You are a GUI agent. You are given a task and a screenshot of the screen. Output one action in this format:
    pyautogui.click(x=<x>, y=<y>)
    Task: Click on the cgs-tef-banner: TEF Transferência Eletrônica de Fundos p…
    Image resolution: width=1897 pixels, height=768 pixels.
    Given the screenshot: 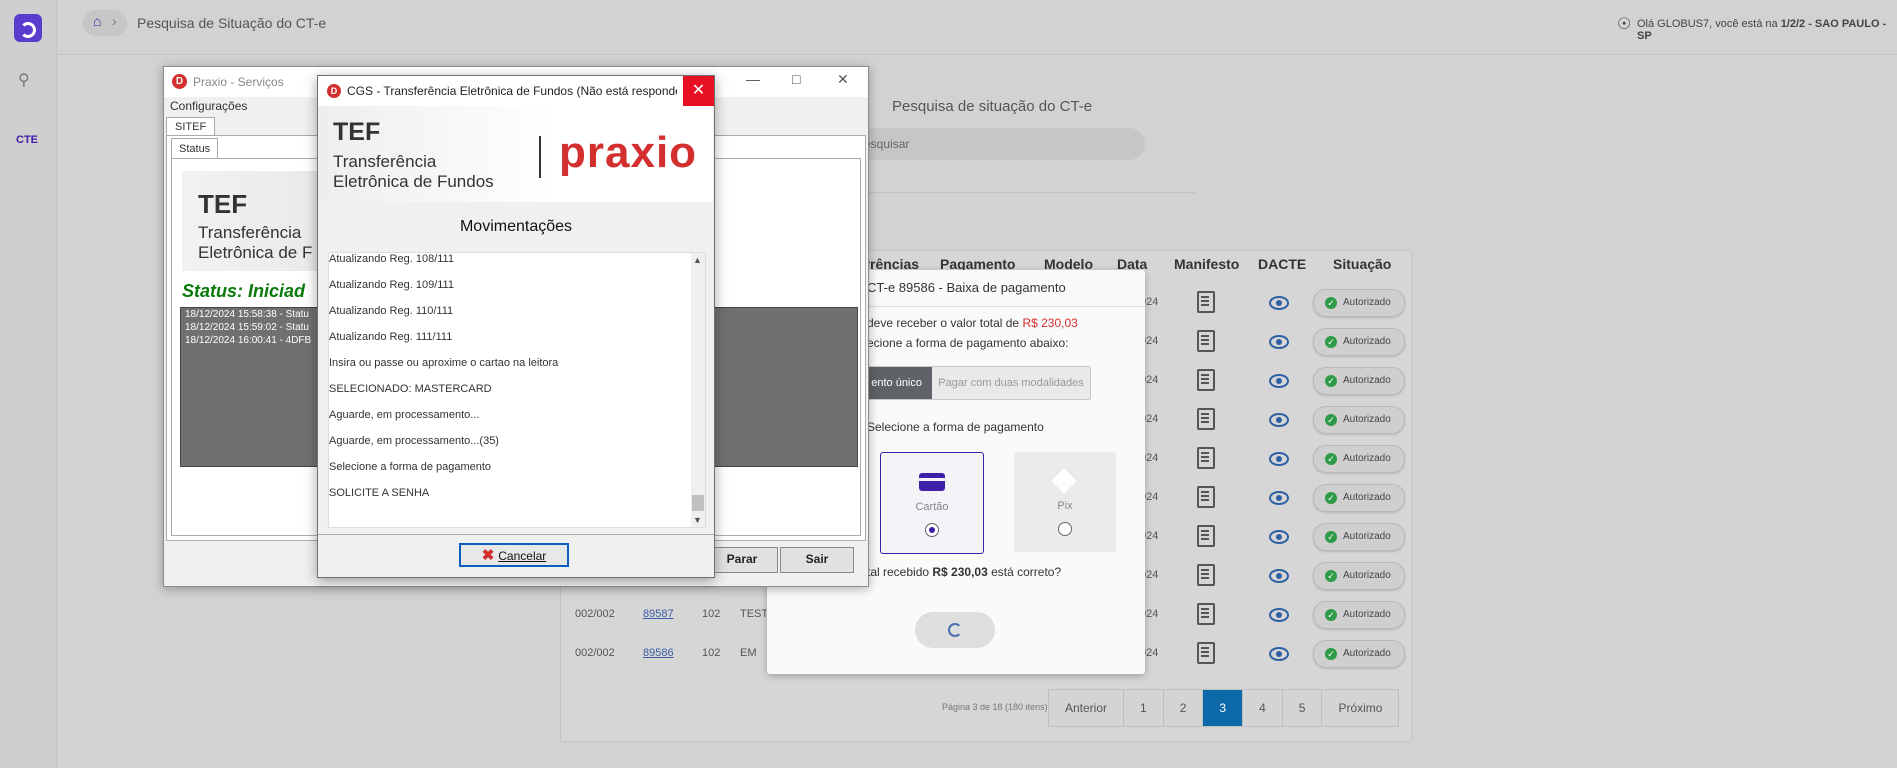 What is the action you would take?
    pyautogui.click(x=516, y=154)
    